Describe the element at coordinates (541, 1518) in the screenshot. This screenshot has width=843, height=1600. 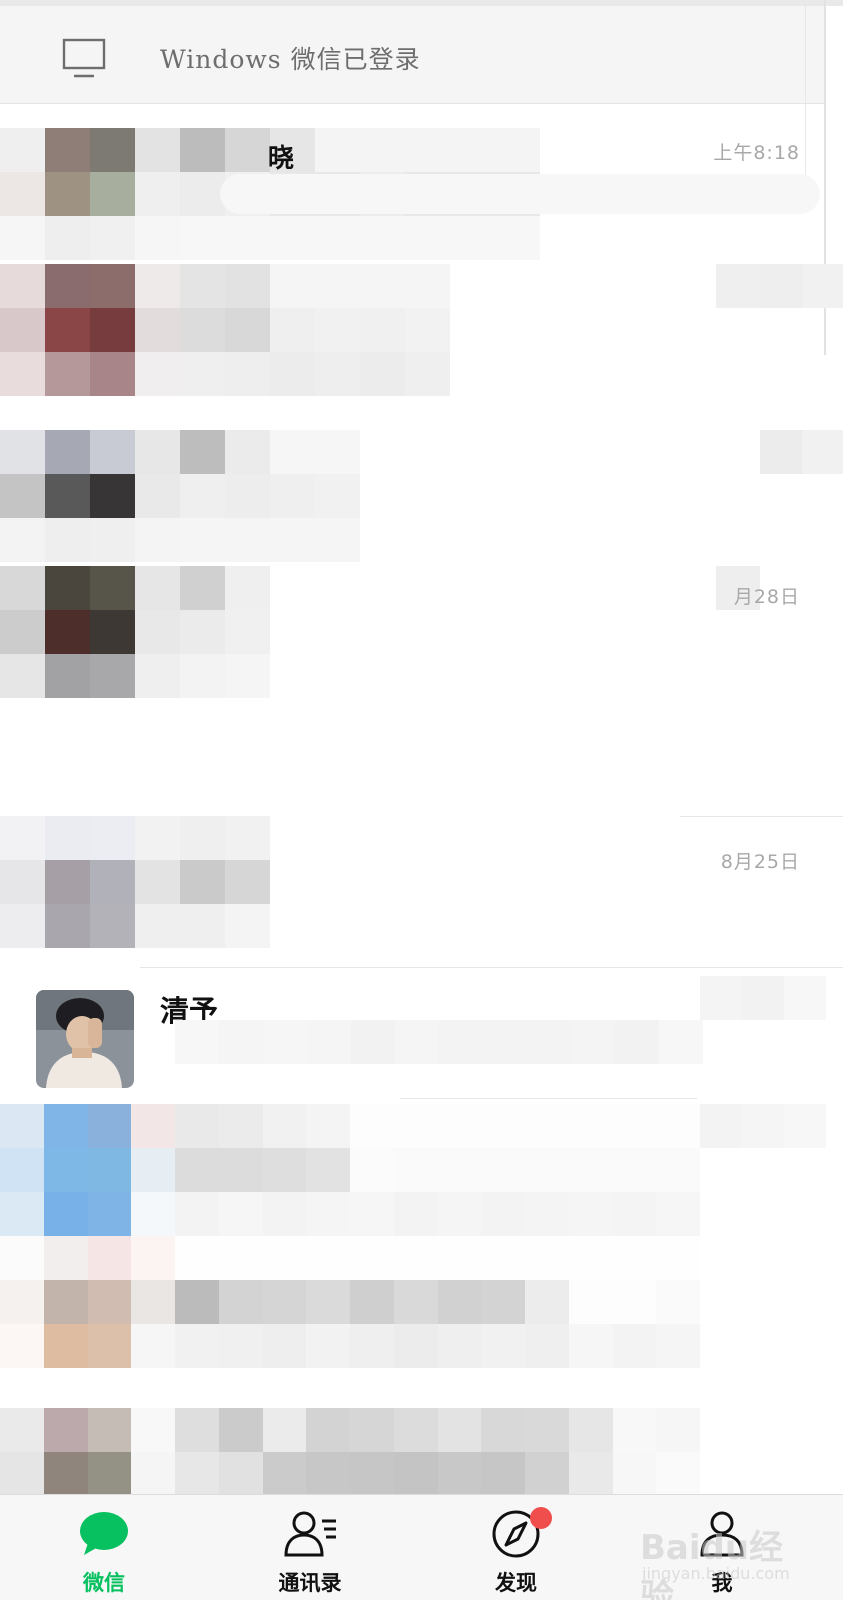
I see `notification-dot` at that location.